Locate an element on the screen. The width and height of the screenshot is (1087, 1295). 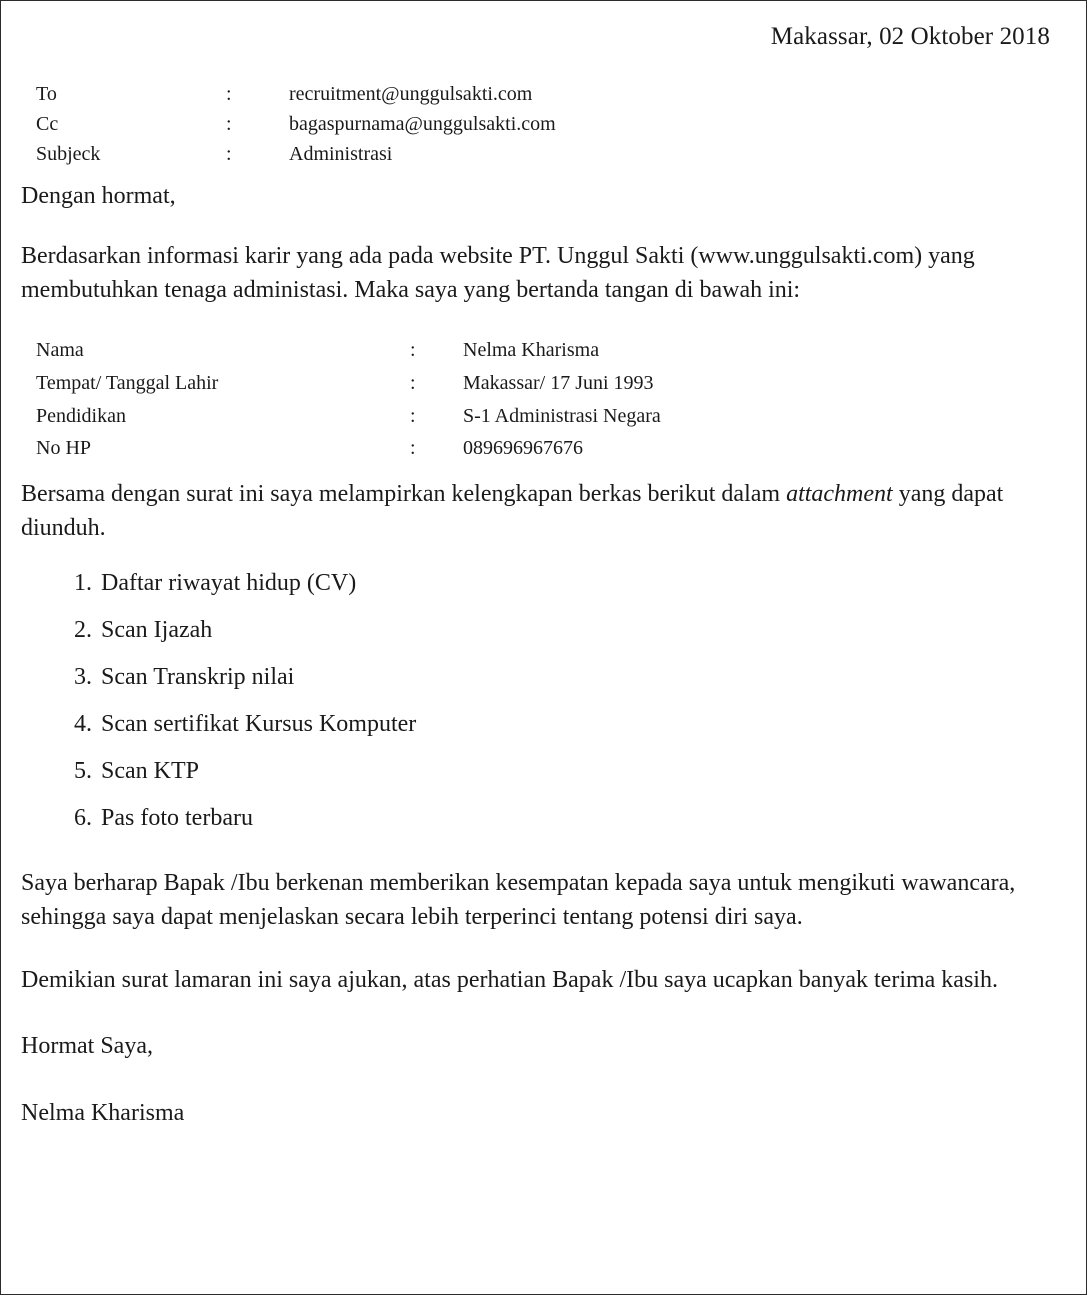
header-field-to-value: recruitment@unggulsakti.com is located at coordinates (411, 93).